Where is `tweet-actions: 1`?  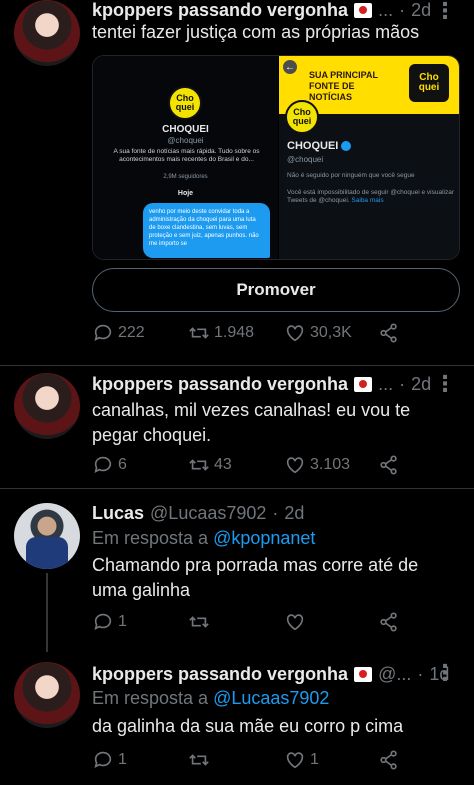
tweet-actions: 1 is located at coordinates (273, 624).